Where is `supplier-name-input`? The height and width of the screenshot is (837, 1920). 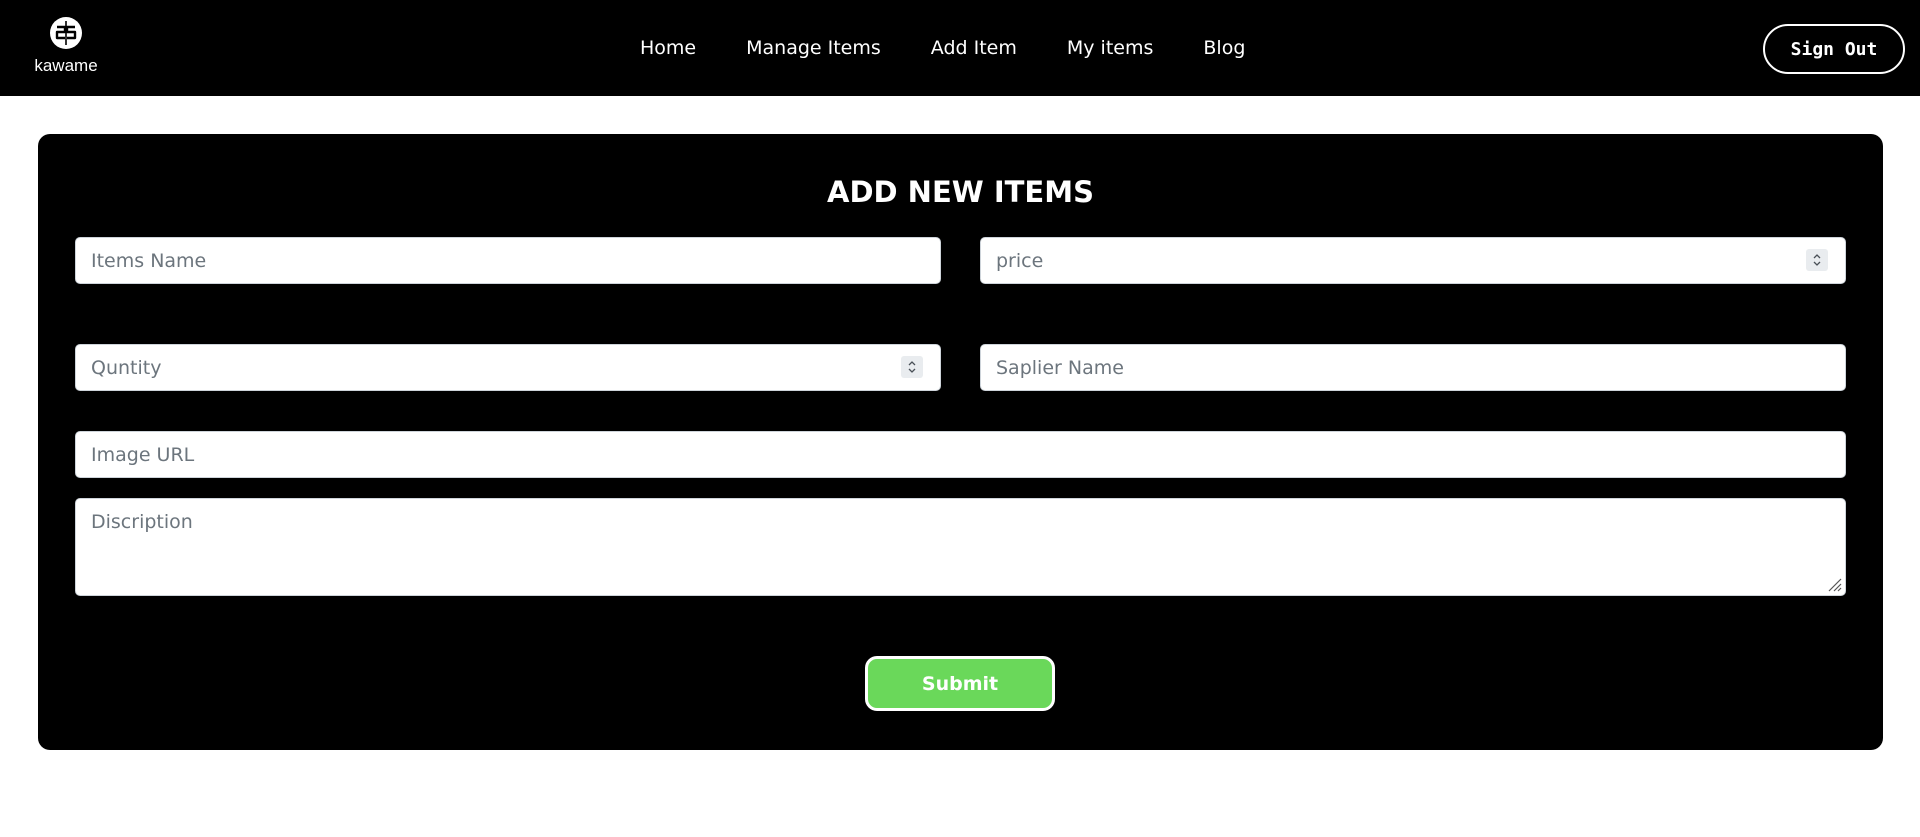
supplier-name-input is located at coordinates (1413, 367).